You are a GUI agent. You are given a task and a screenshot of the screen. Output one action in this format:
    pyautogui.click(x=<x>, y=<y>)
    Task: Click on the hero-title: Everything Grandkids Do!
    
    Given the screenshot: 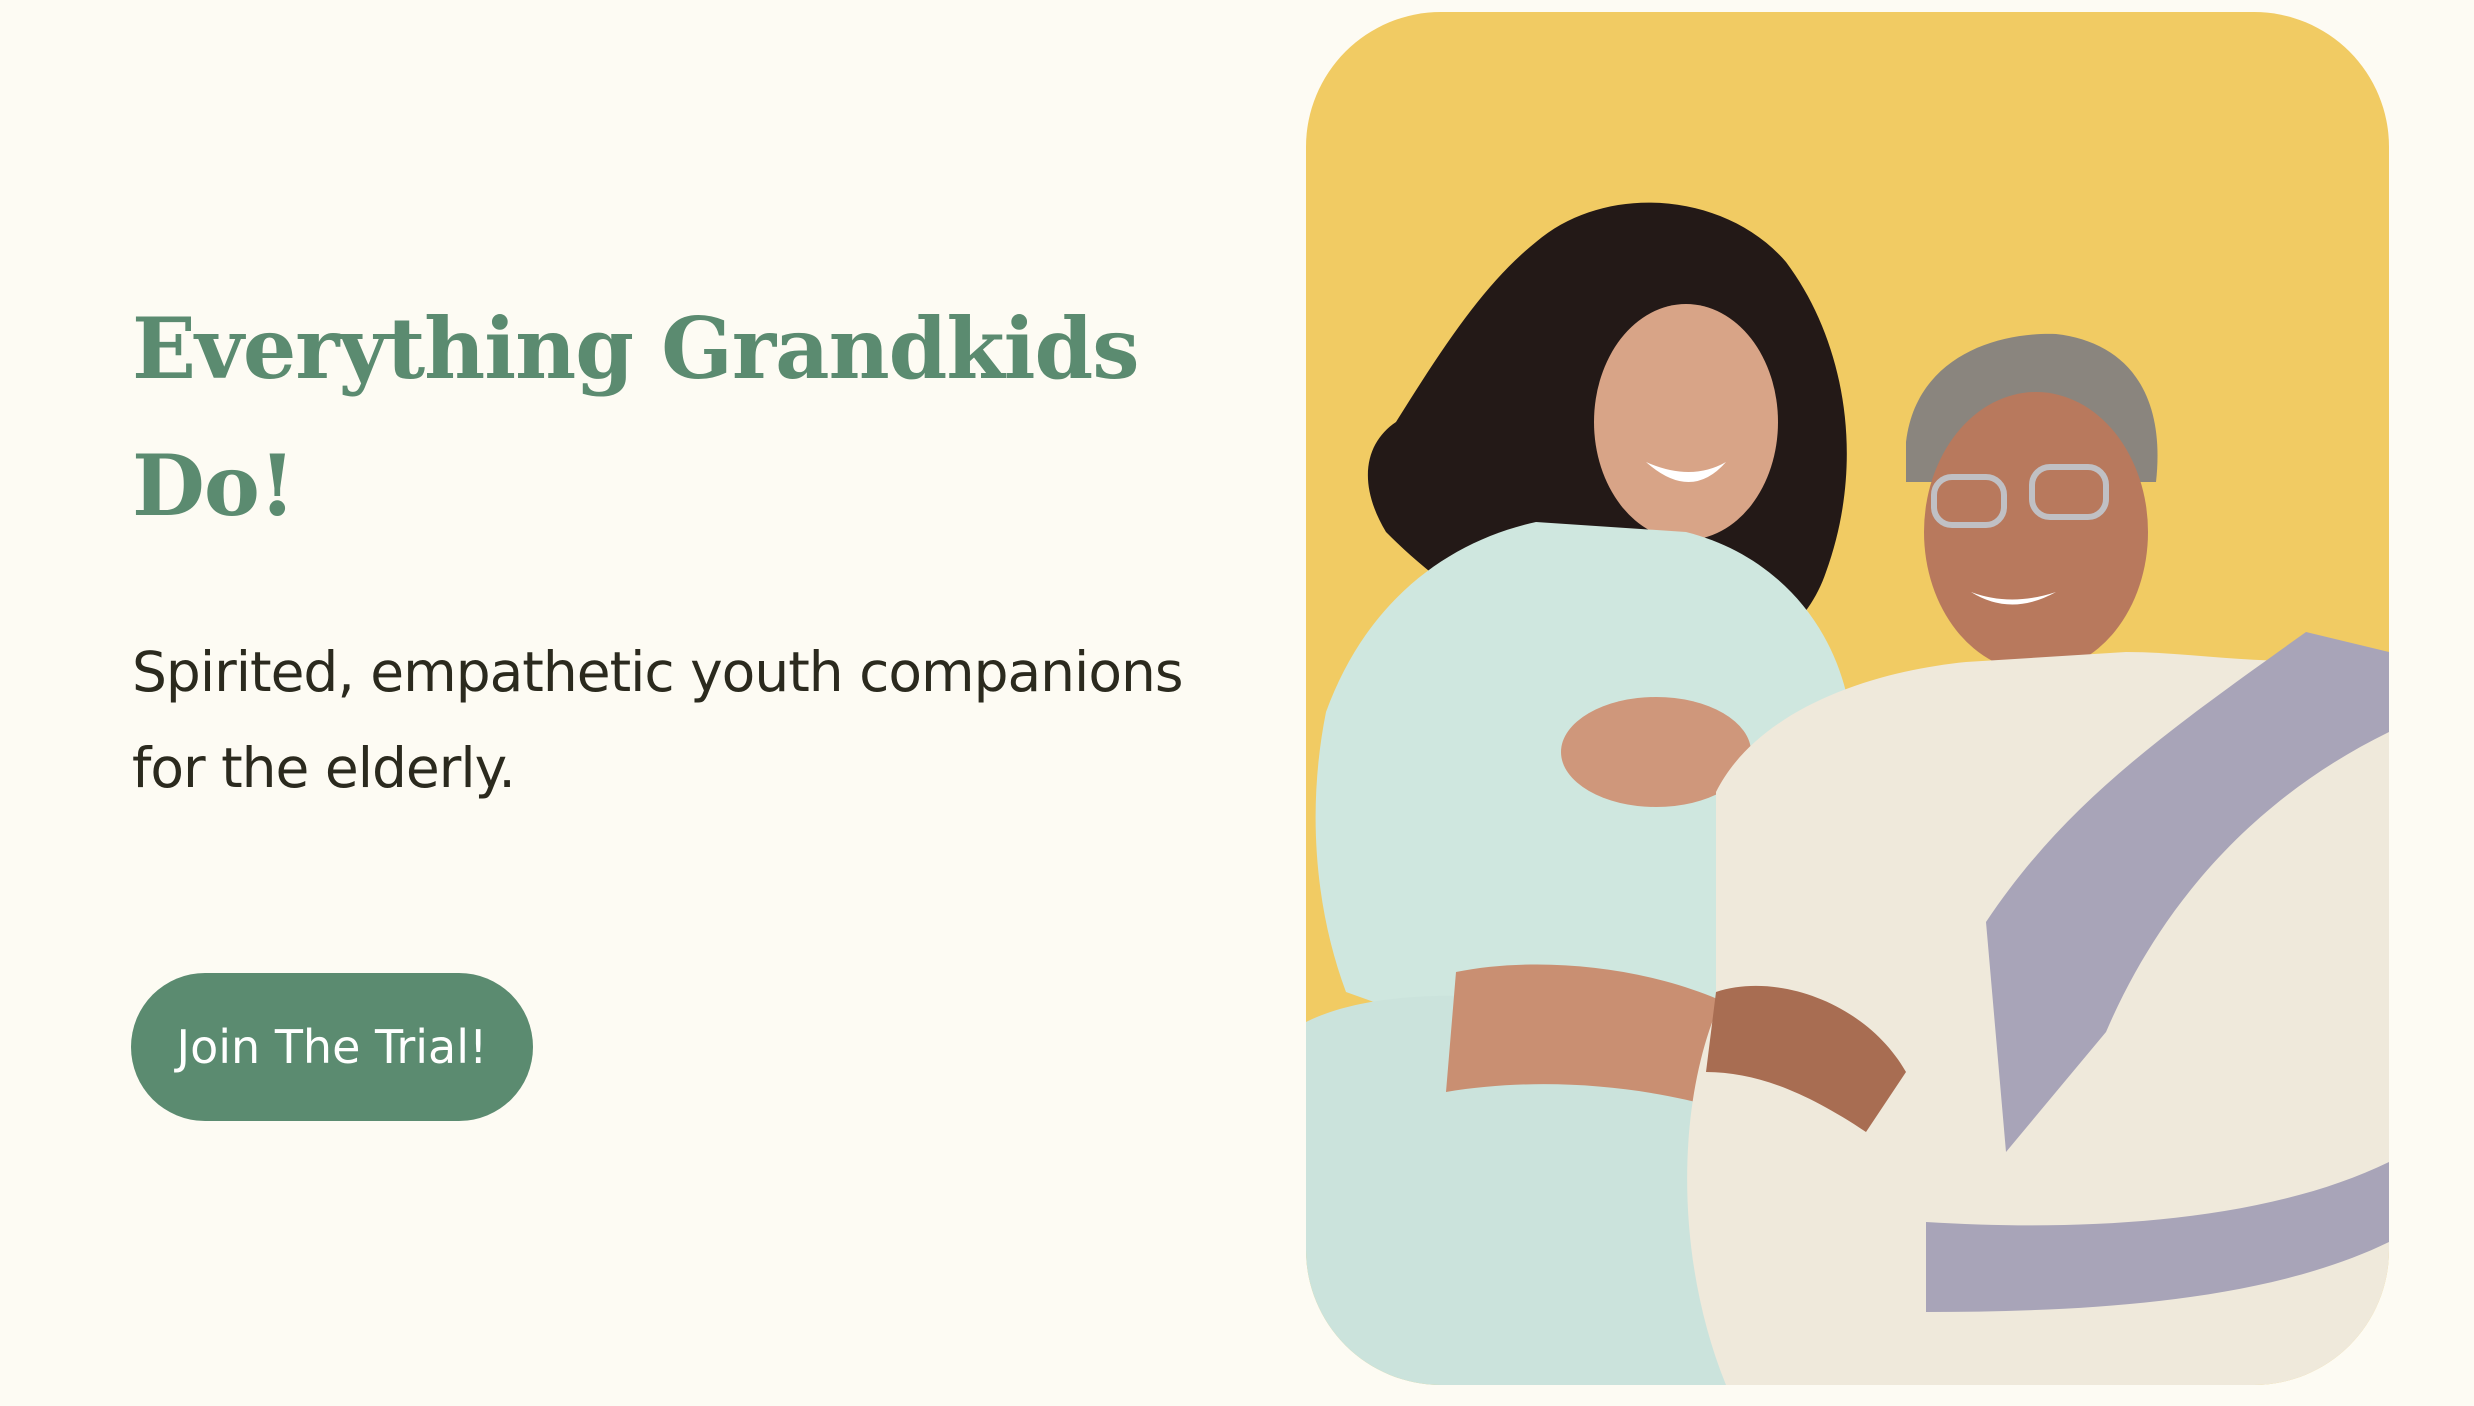 What is the action you would take?
    pyautogui.click(x=636, y=417)
    